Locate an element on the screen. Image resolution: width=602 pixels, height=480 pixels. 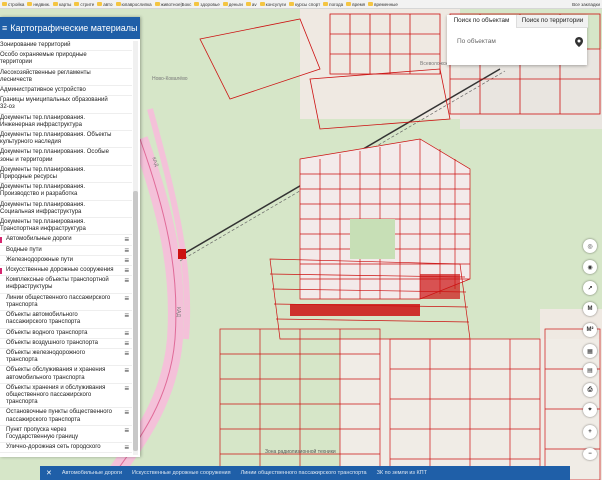
bookmark-label: av is located at coordinates (254, 4).